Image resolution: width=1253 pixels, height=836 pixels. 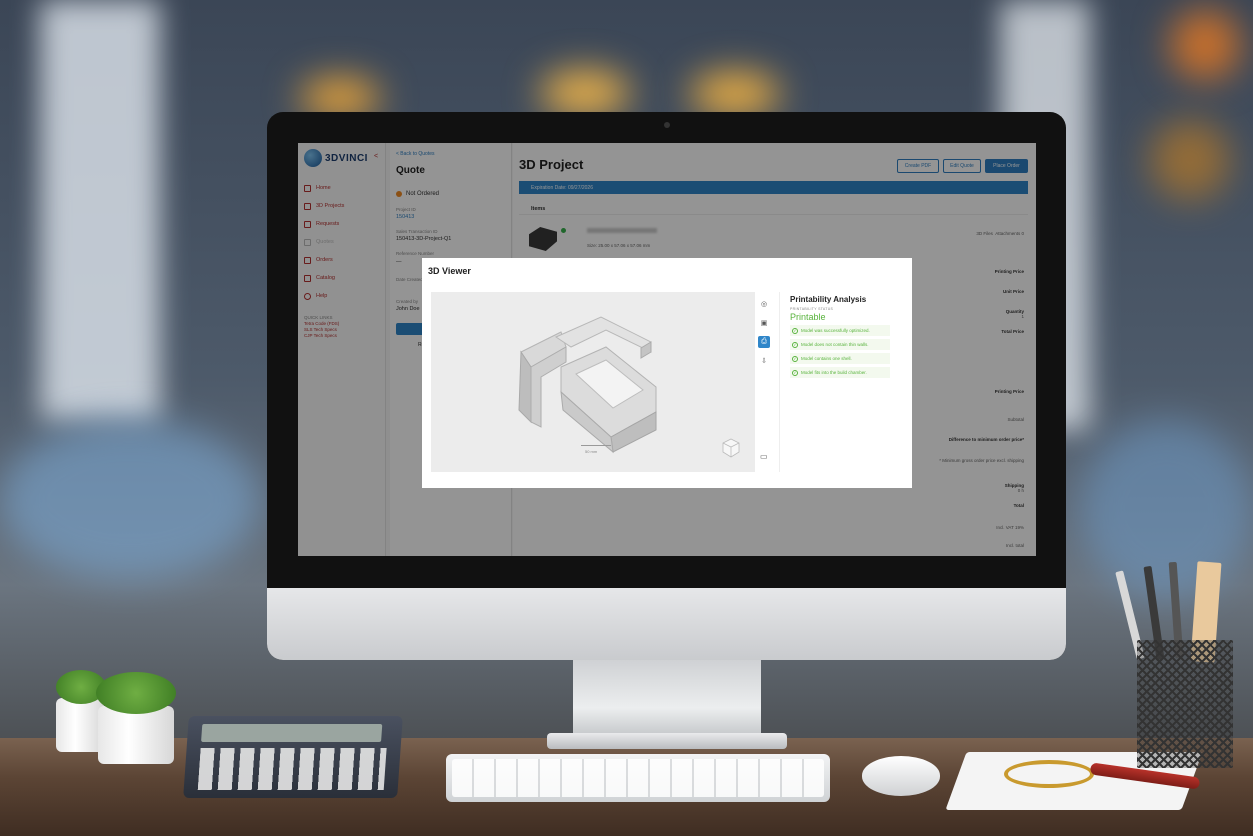 What do you see at coordinates (764, 342) in the screenshot?
I see `printer-icon: ⎙` at bounding box center [764, 342].